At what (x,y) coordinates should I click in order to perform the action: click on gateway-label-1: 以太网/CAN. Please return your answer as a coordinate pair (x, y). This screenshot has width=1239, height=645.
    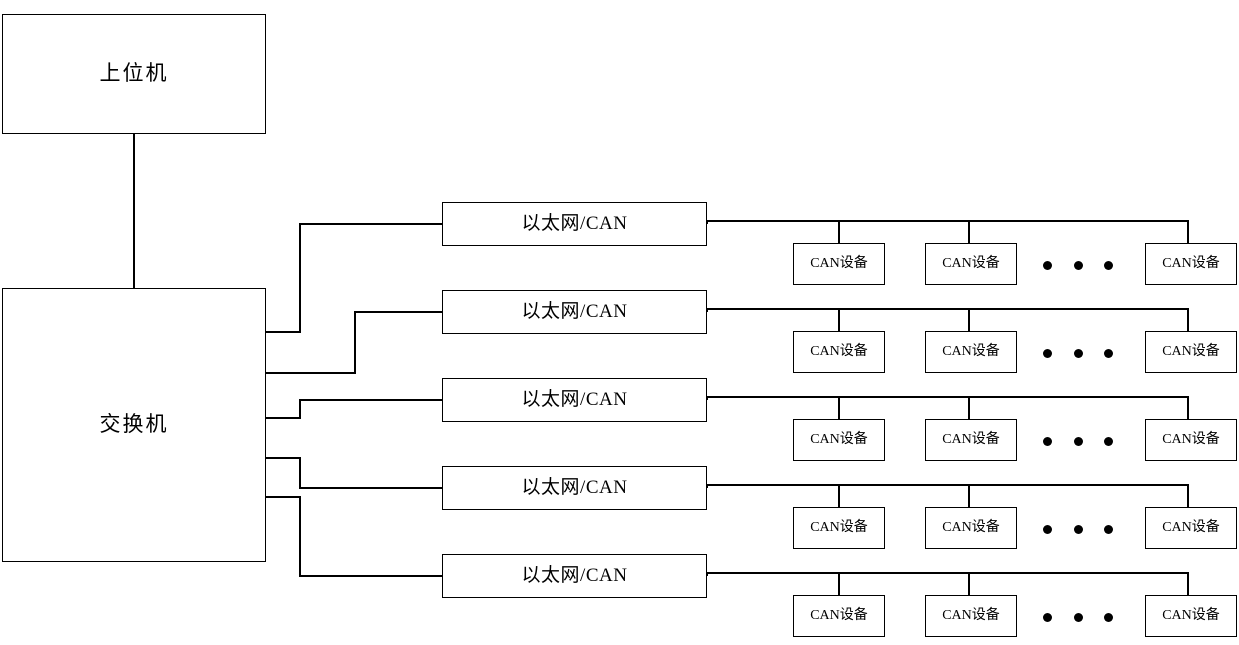
    Looking at the image, I should click on (574, 223).